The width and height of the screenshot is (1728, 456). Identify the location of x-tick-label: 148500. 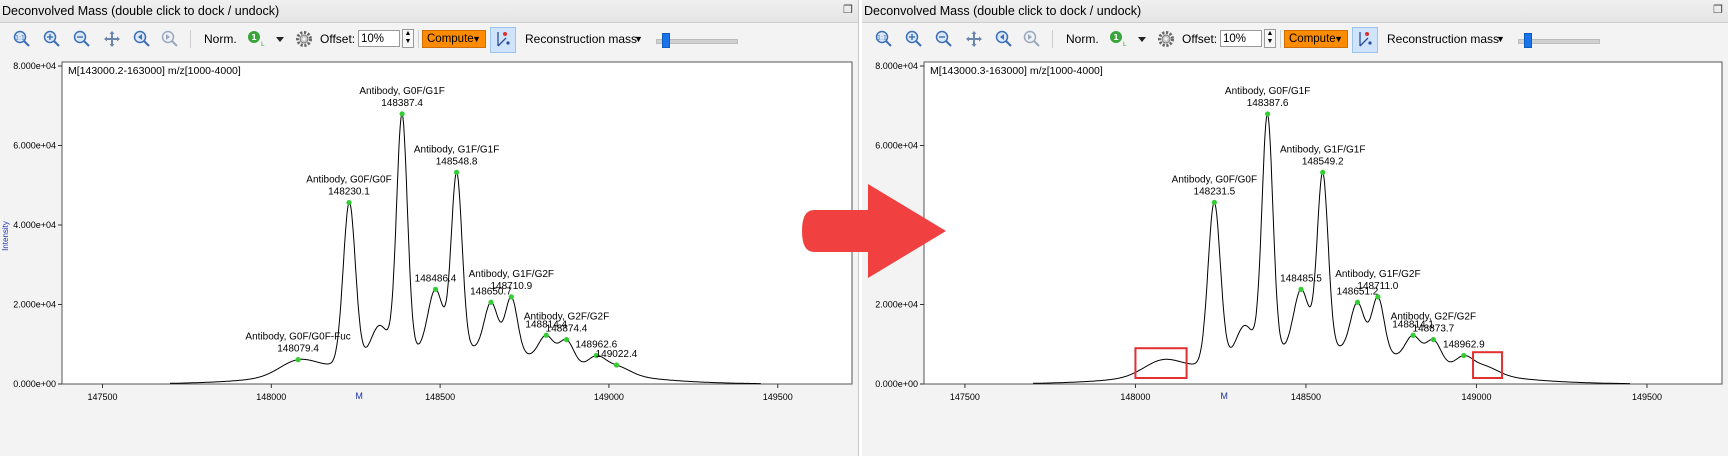
(440, 397).